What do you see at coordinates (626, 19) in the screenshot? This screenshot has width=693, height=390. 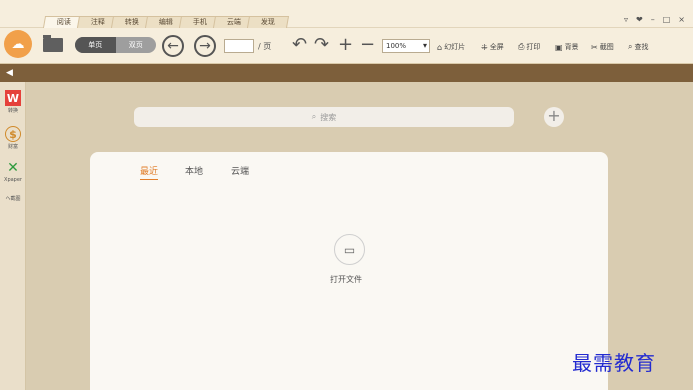 I see `menu-dropdown-icon: ▿` at bounding box center [626, 19].